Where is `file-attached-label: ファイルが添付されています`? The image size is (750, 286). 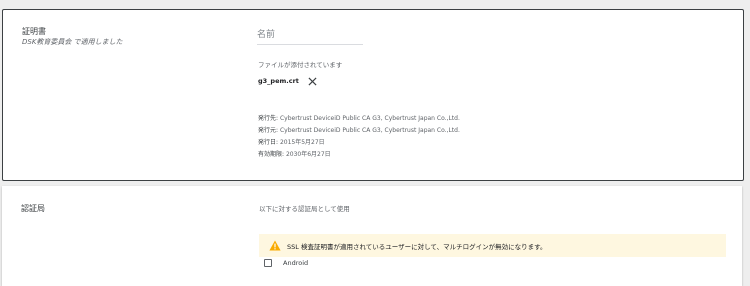
file-attached-label: ファイルが添付されています is located at coordinates (300, 65).